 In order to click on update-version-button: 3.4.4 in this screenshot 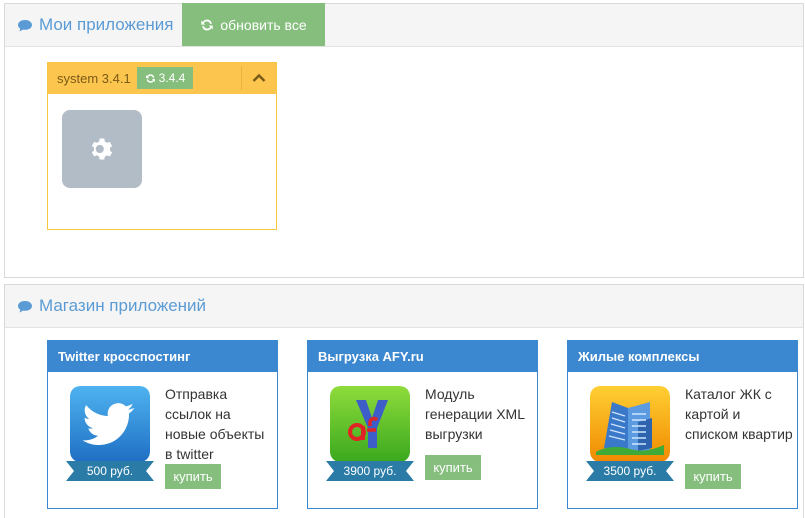, I will do `click(165, 78)`.